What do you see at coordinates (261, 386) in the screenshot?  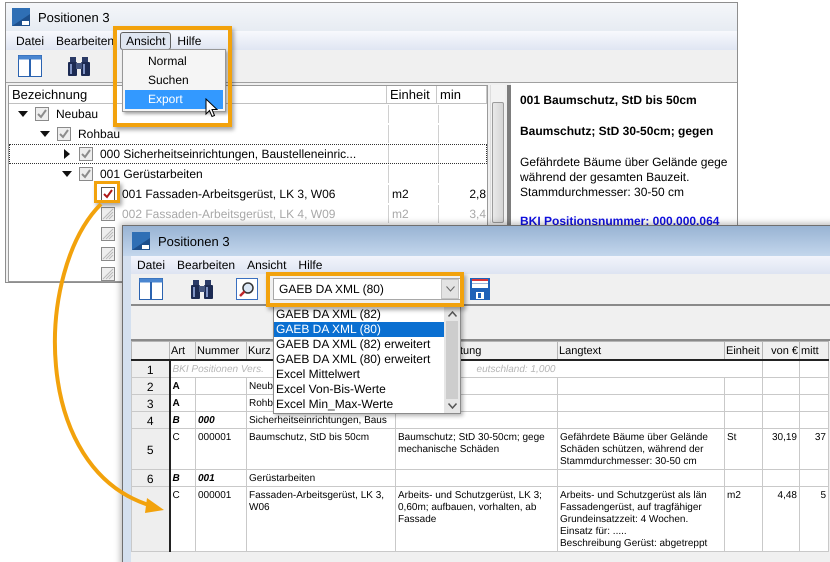 I see `table-cell: Neub` at bounding box center [261, 386].